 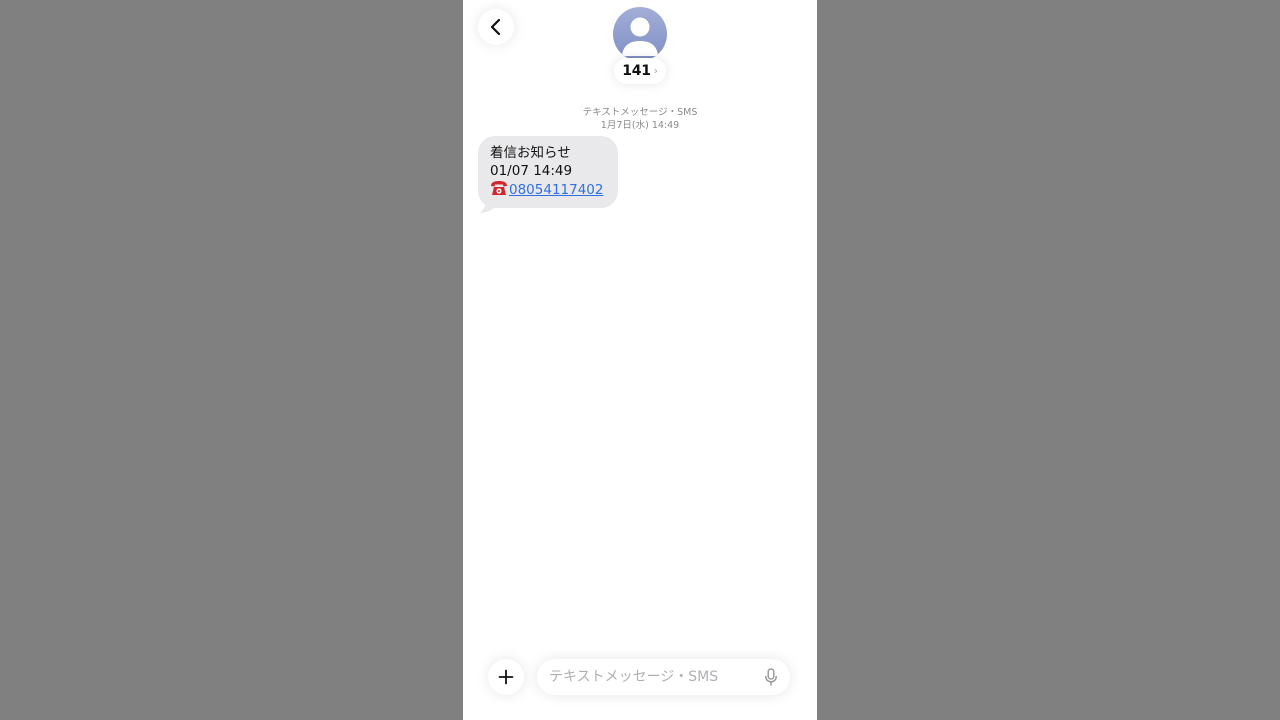 I want to click on message-input, so click(x=655, y=677).